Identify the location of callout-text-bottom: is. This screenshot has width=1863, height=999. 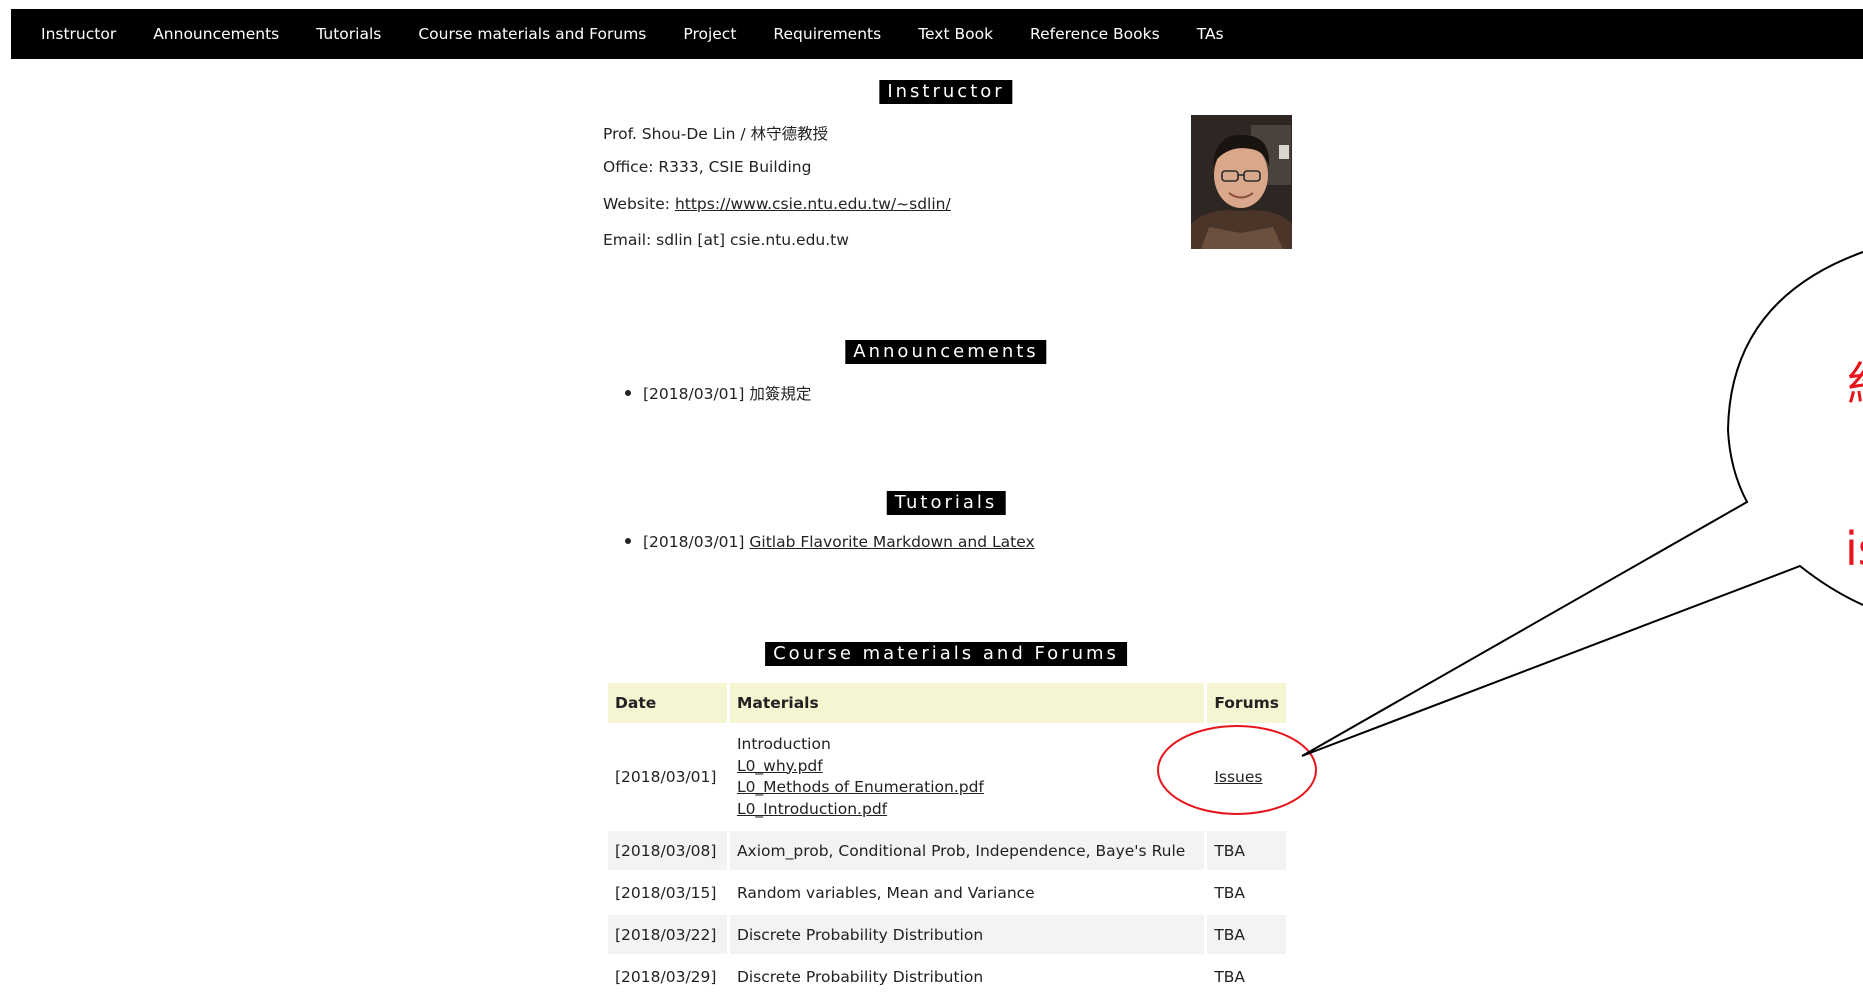
(1854, 549).